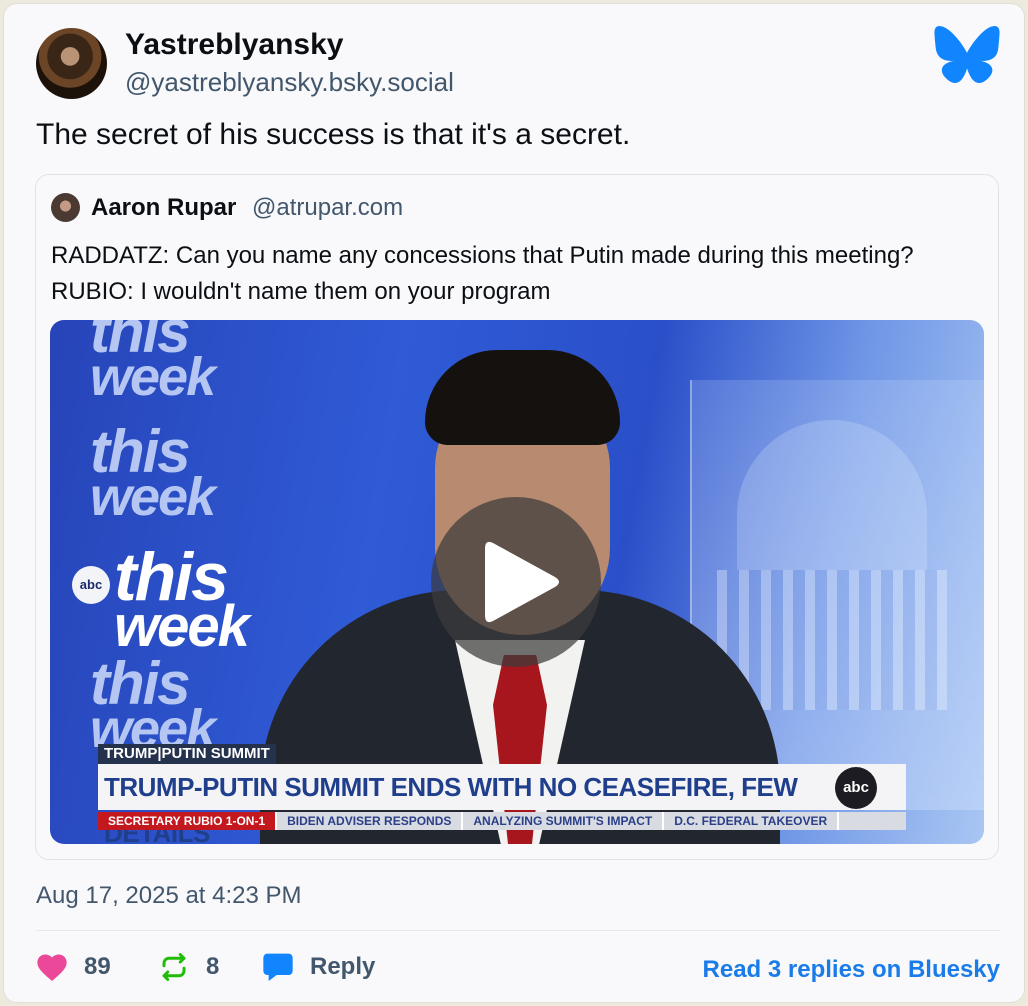 This screenshot has width=1028, height=1006. I want to click on heart-icon, so click(52, 967).